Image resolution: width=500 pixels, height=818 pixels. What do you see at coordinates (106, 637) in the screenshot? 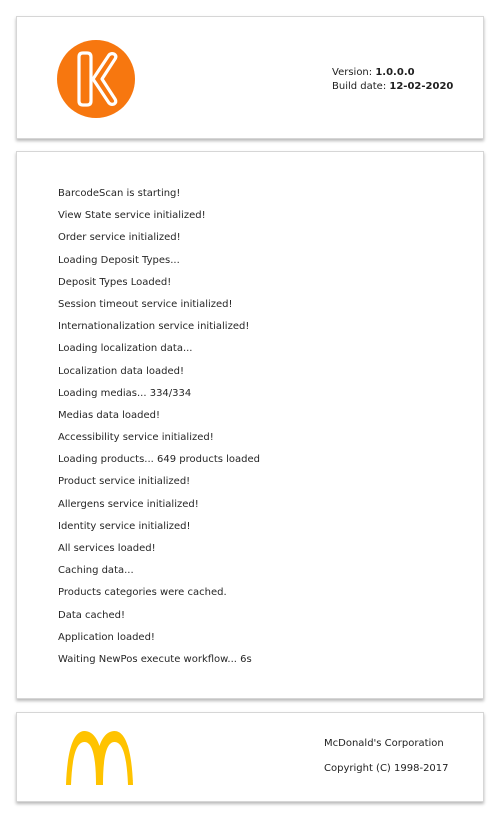
I see `log-line: Application loaded!` at bounding box center [106, 637].